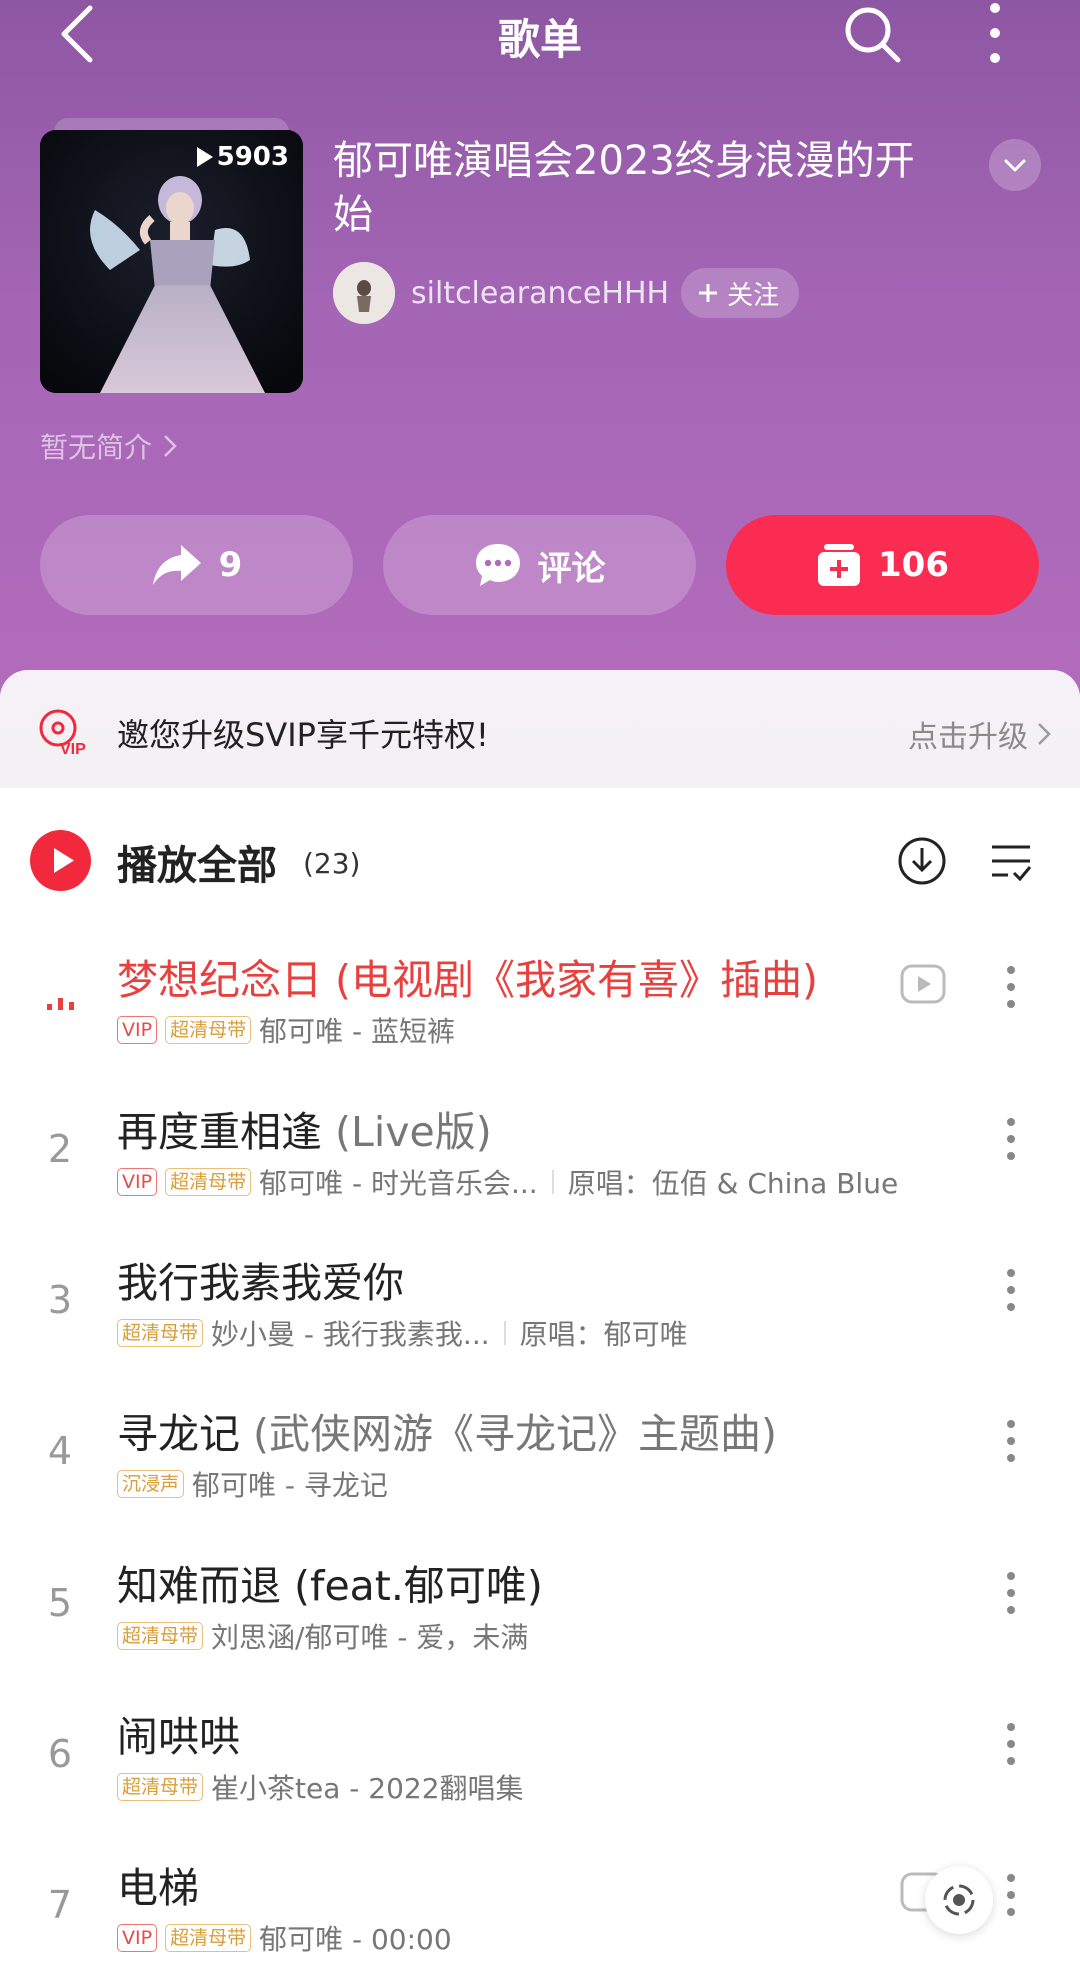 Image resolution: width=1080 pixels, height=1988 pixels. Describe the element at coordinates (96, 447) in the screenshot. I see `description-text: 暂无简介` at that location.